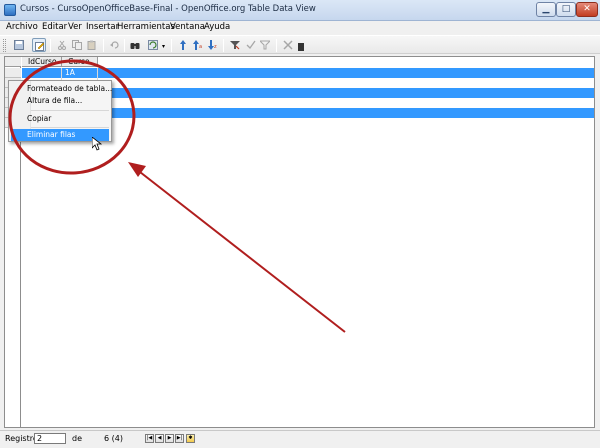 This screenshot has width=600, height=448. I want to click on paste-icon, so click(92, 45).